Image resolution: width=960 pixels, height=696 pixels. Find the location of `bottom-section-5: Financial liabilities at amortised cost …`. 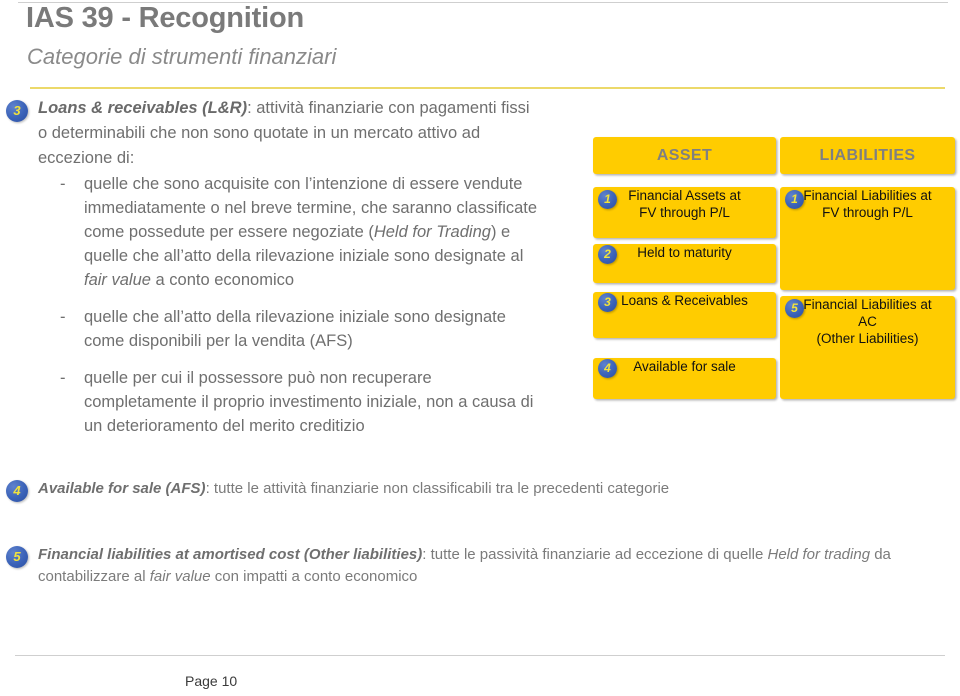

bottom-section-5: Financial liabilities at amortised cost … is located at coordinates (464, 565).